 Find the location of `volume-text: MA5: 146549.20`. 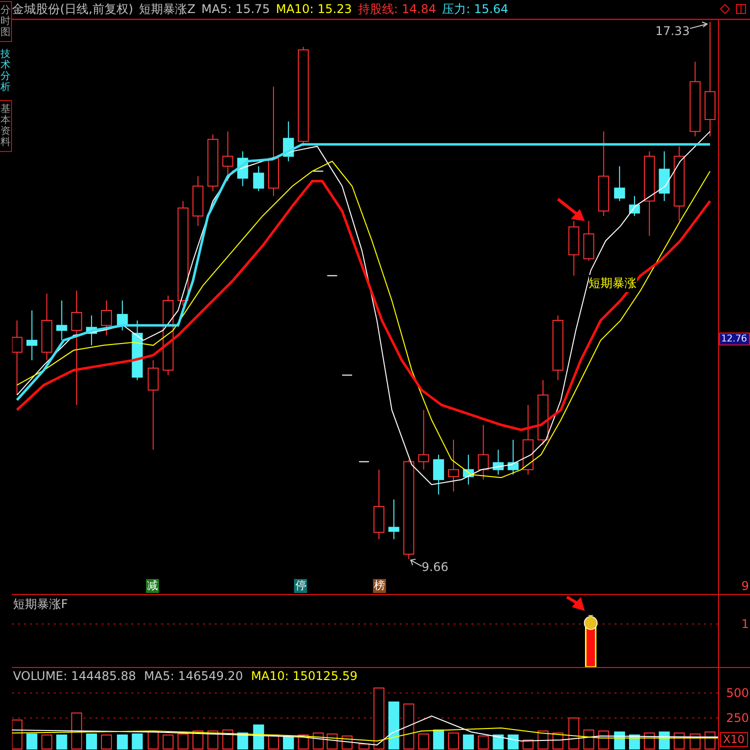

volume-text: MA5: 146549.20 is located at coordinates (193, 676).